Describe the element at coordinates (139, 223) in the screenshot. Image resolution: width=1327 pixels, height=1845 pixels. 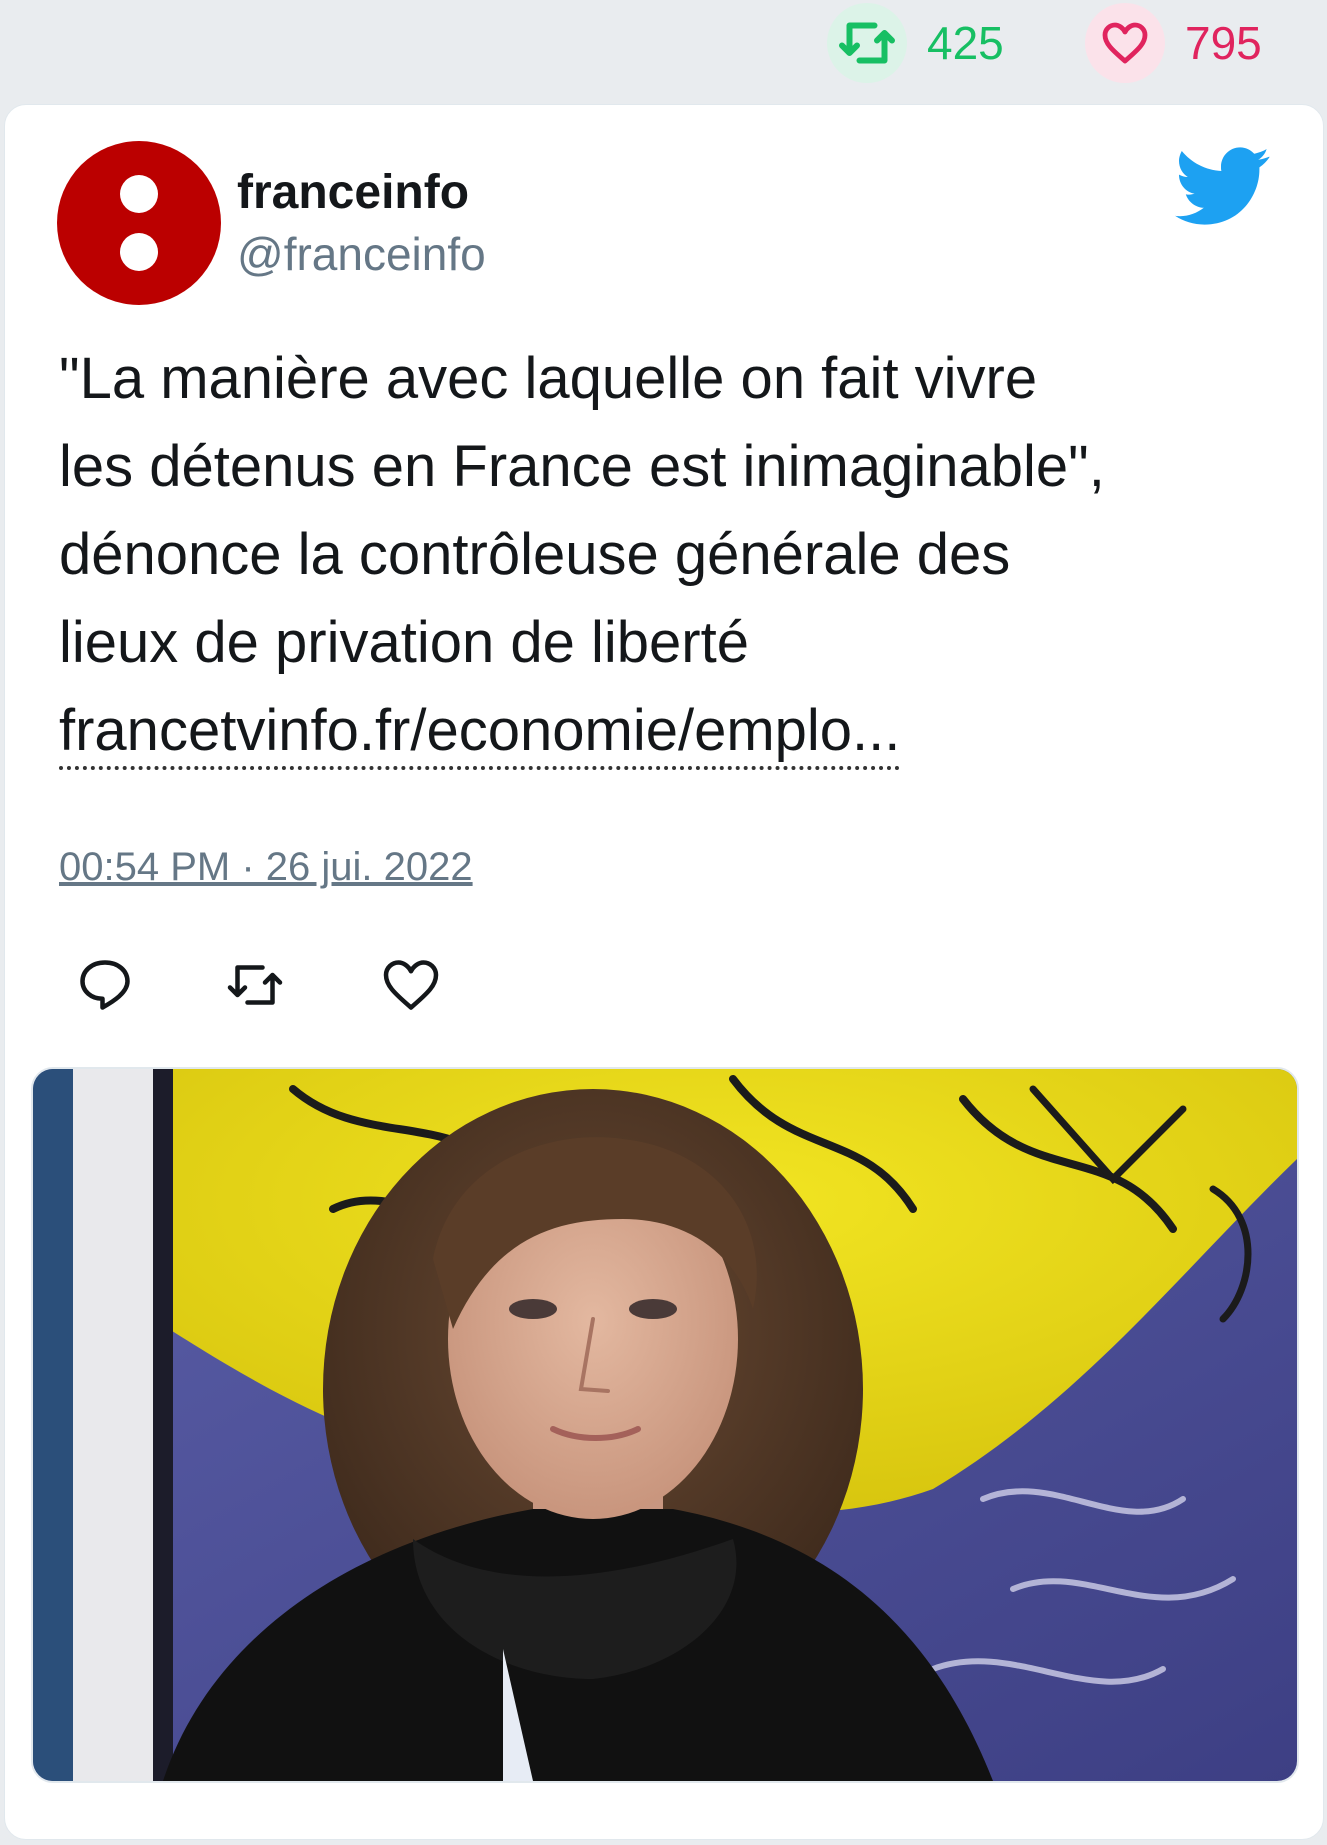
I see `avatar` at that location.